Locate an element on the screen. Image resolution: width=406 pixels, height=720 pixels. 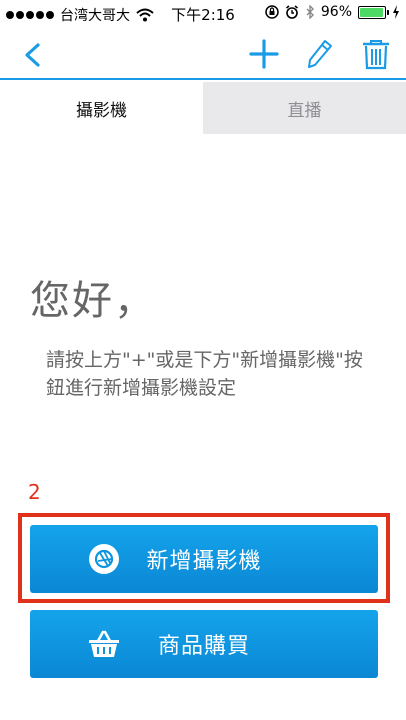
status-bar: 台湾大哥大 下午2:16 96% is located at coordinates (203, 14).